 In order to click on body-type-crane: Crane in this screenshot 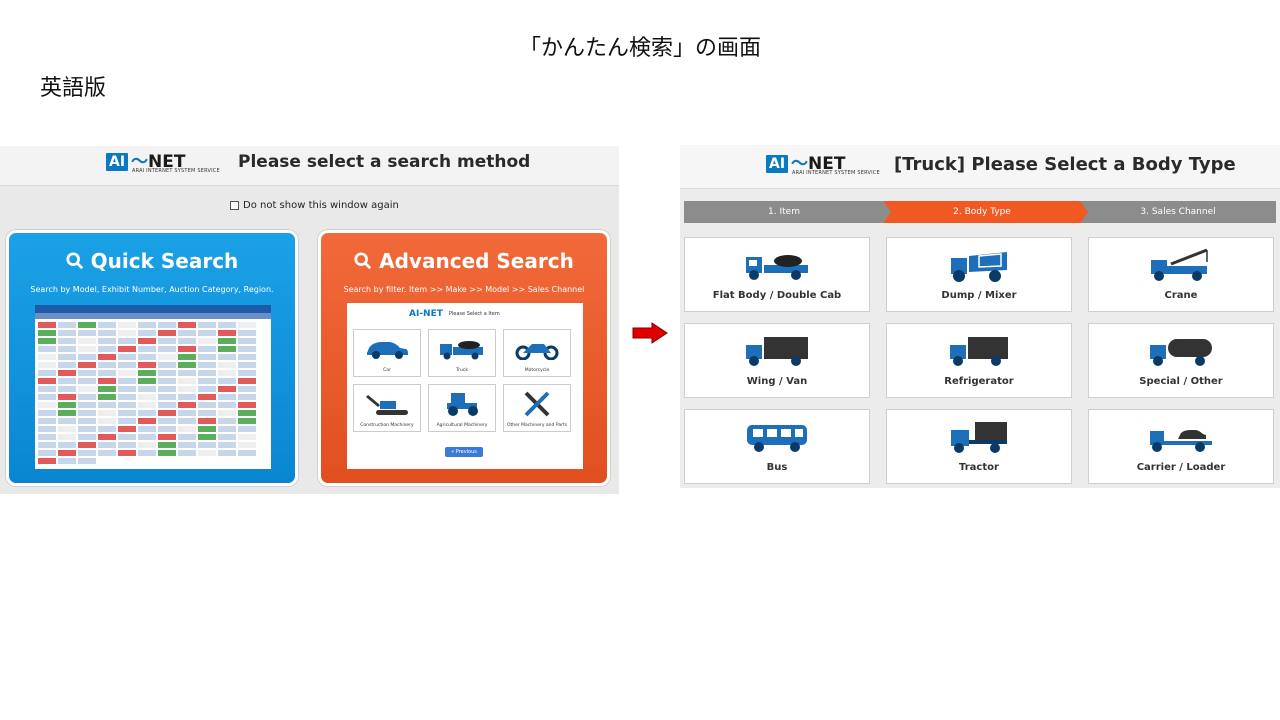, I will do `click(1181, 274)`.